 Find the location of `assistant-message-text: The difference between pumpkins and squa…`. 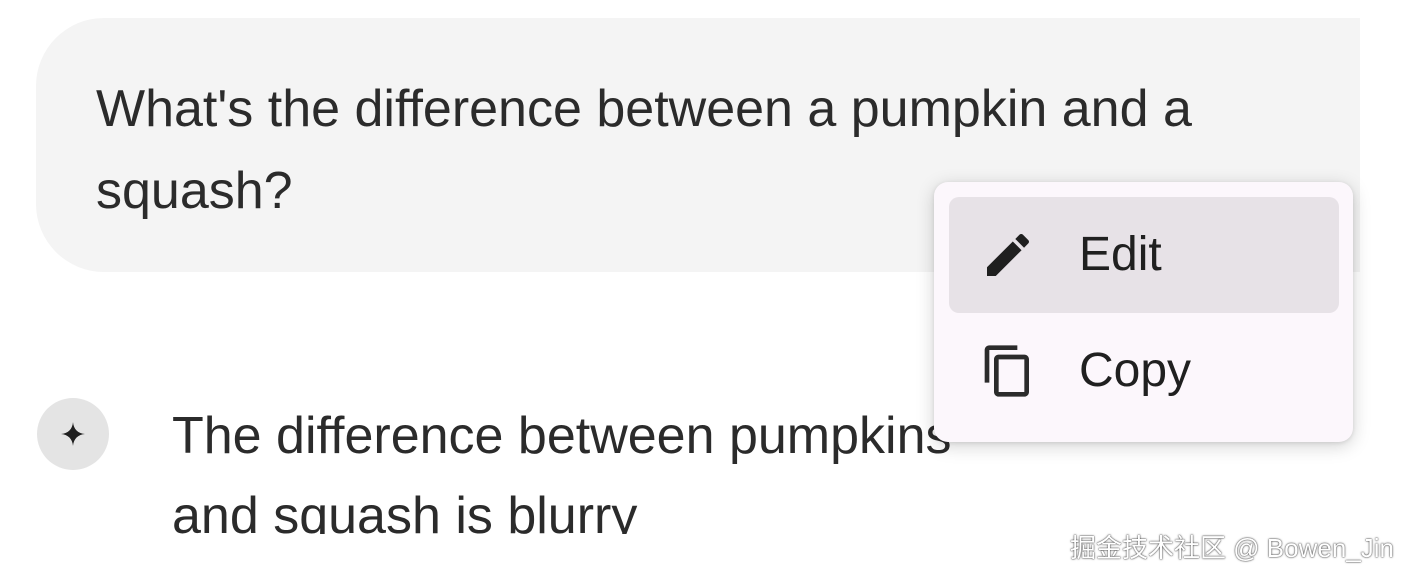

assistant-message-text: The difference between pumpkins and squa… is located at coordinates (562, 470).